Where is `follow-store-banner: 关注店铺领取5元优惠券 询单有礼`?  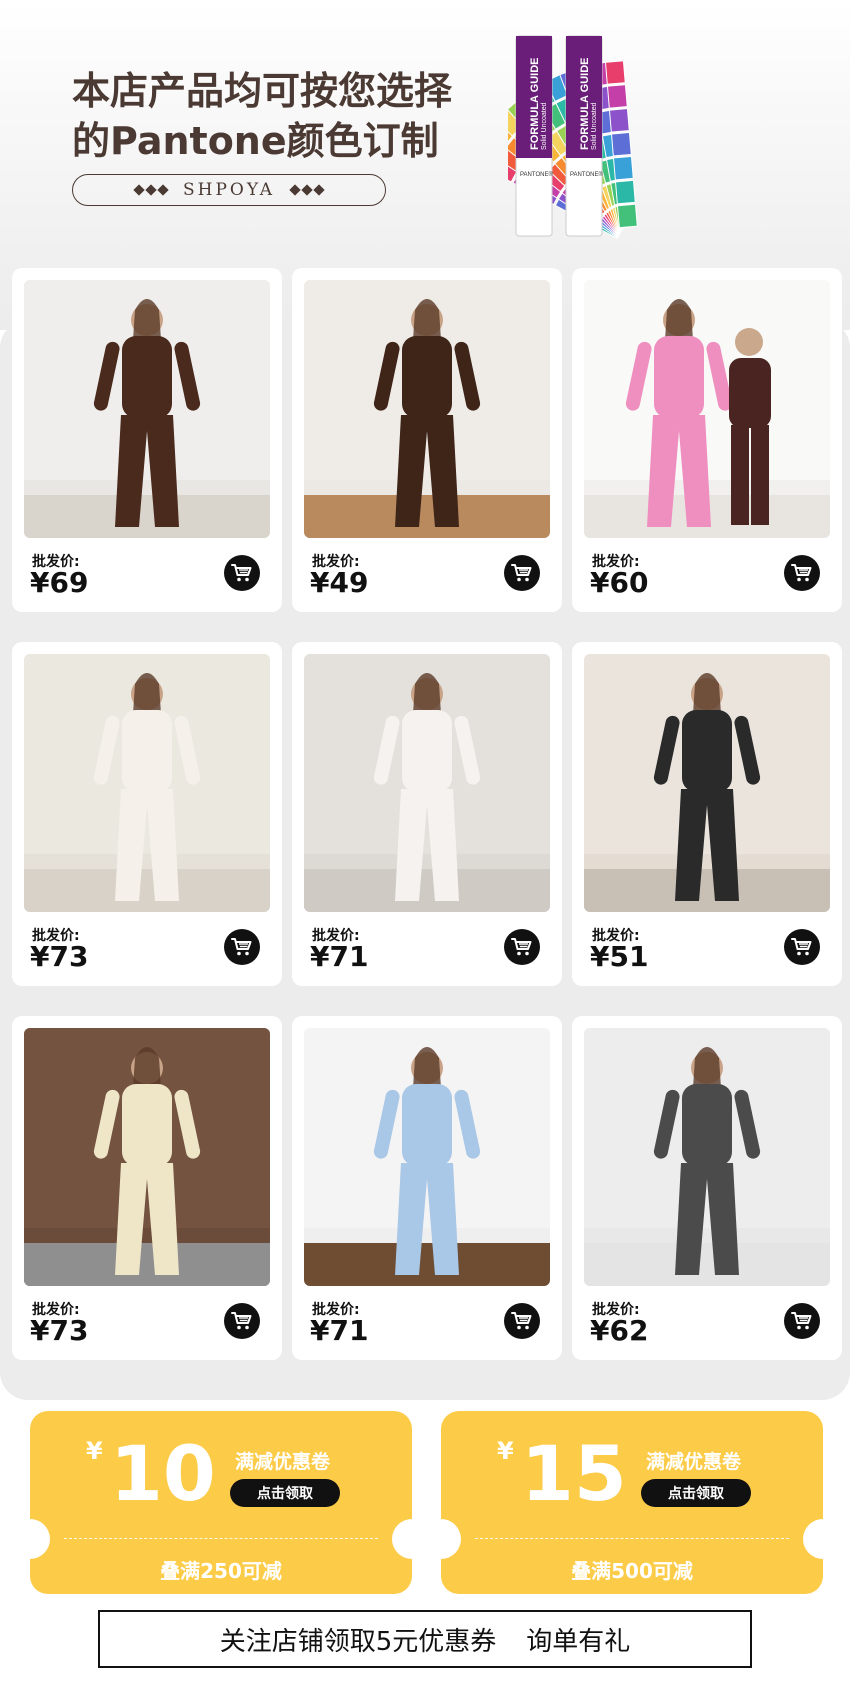
follow-store-banner: 关注店铺领取5元优惠券 询单有礼 is located at coordinates (425, 1639).